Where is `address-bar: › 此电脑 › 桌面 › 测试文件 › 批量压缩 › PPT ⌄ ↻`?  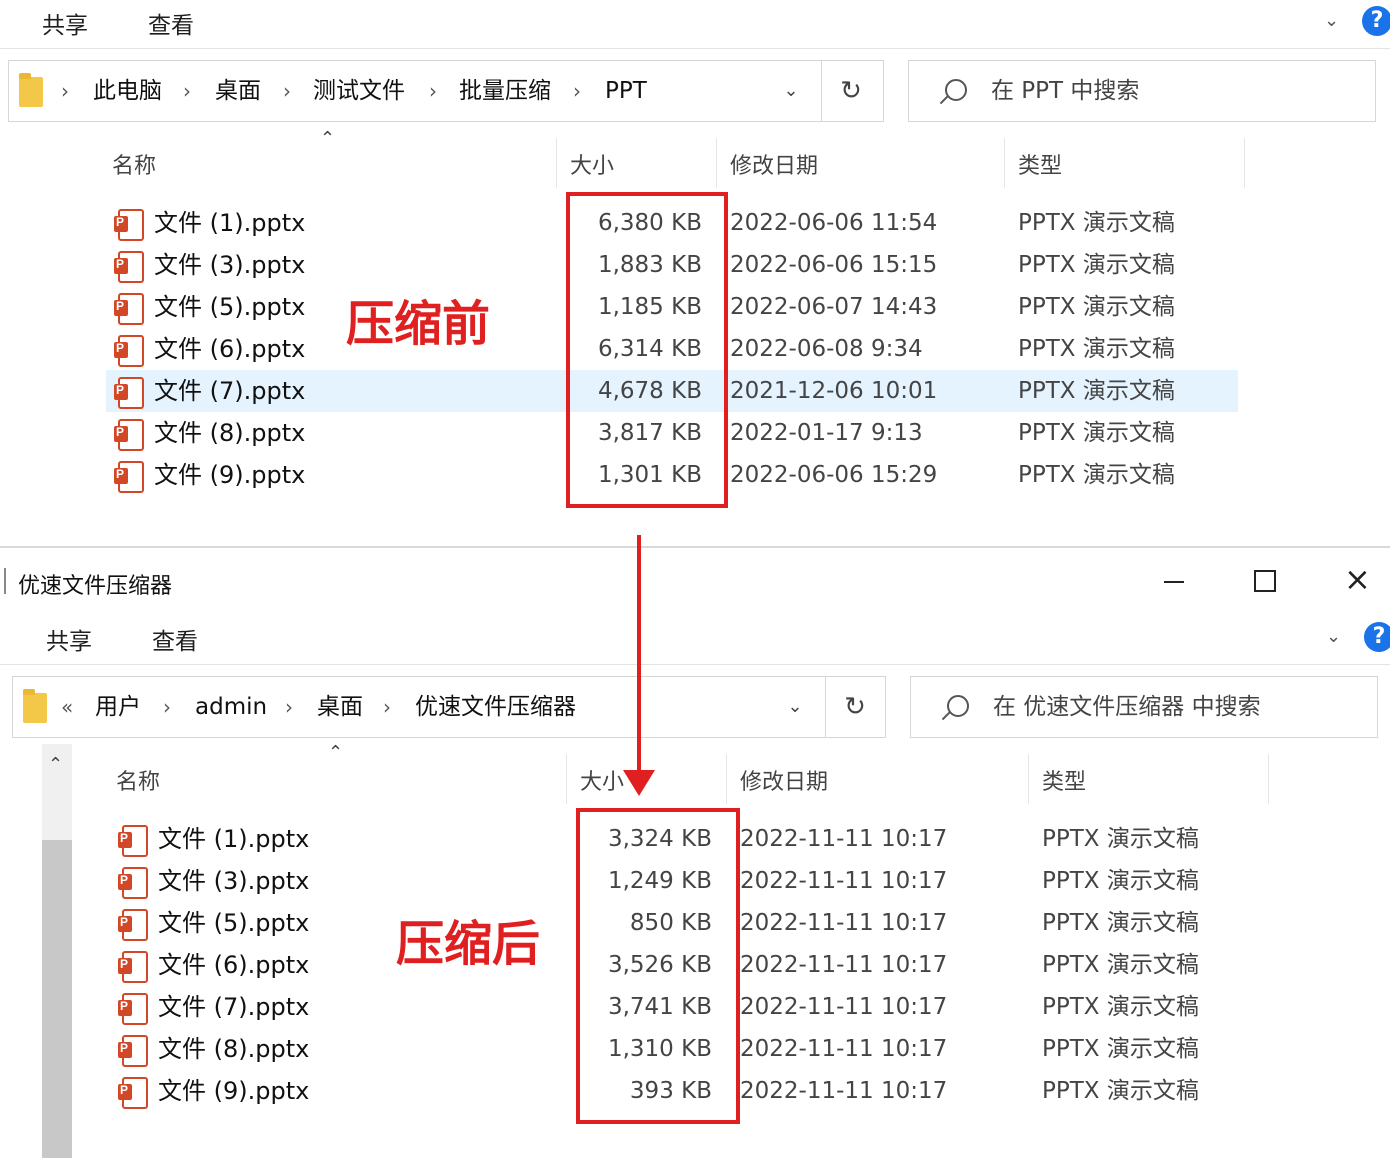
address-bar: › 此电脑 › 桌面 › 测试文件 › 批量压缩 › PPT ⌄ ↻ is located at coordinates (446, 91).